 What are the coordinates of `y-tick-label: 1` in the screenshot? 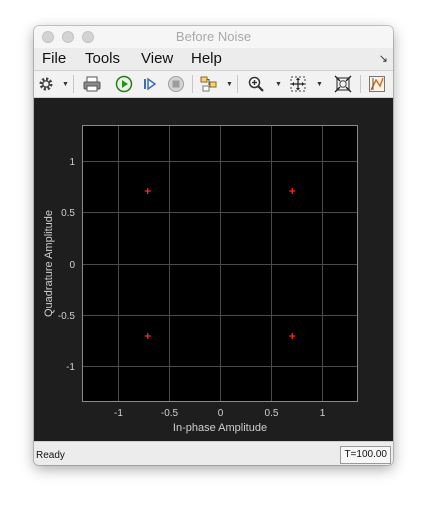 It's located at (72, 162).